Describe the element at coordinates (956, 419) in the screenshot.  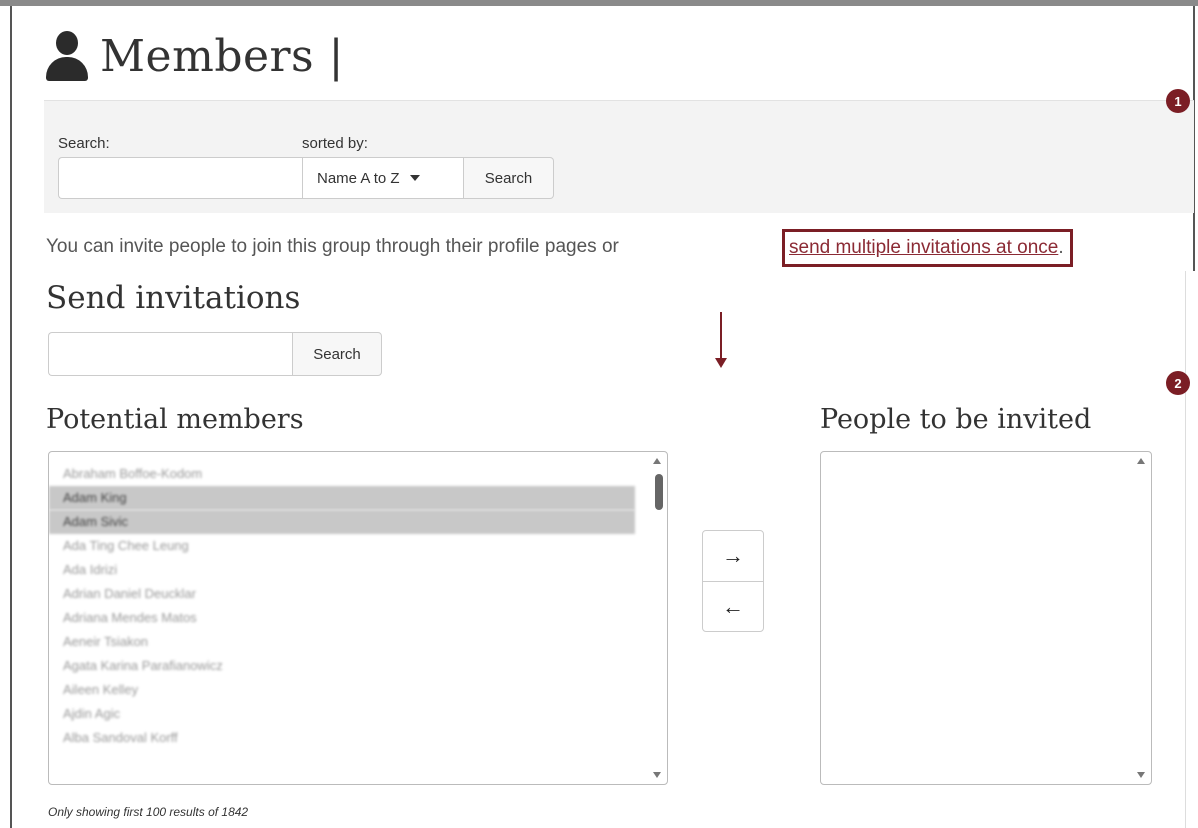
I see `people-to-be-invited-title: People to be invited` at that location.